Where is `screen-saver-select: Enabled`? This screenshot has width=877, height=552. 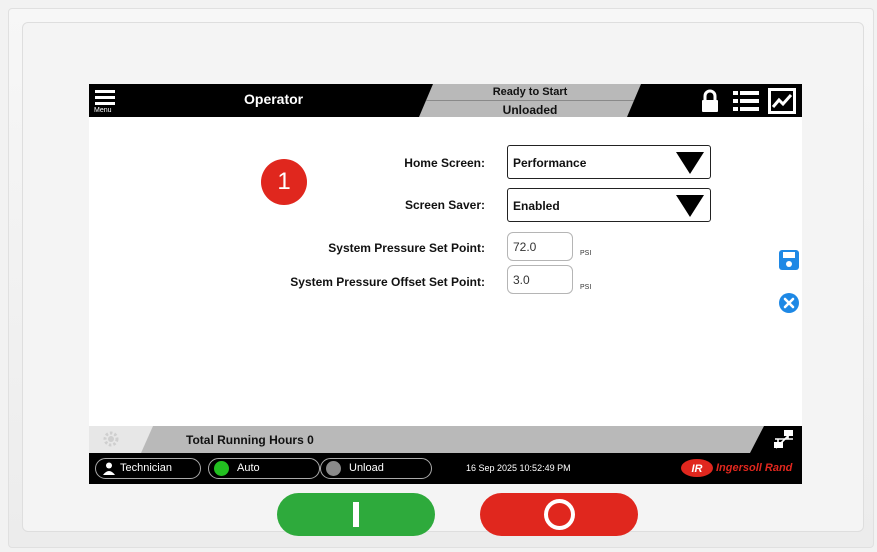
screen-saver-select: Enabled is located at coordinates (609, 205).